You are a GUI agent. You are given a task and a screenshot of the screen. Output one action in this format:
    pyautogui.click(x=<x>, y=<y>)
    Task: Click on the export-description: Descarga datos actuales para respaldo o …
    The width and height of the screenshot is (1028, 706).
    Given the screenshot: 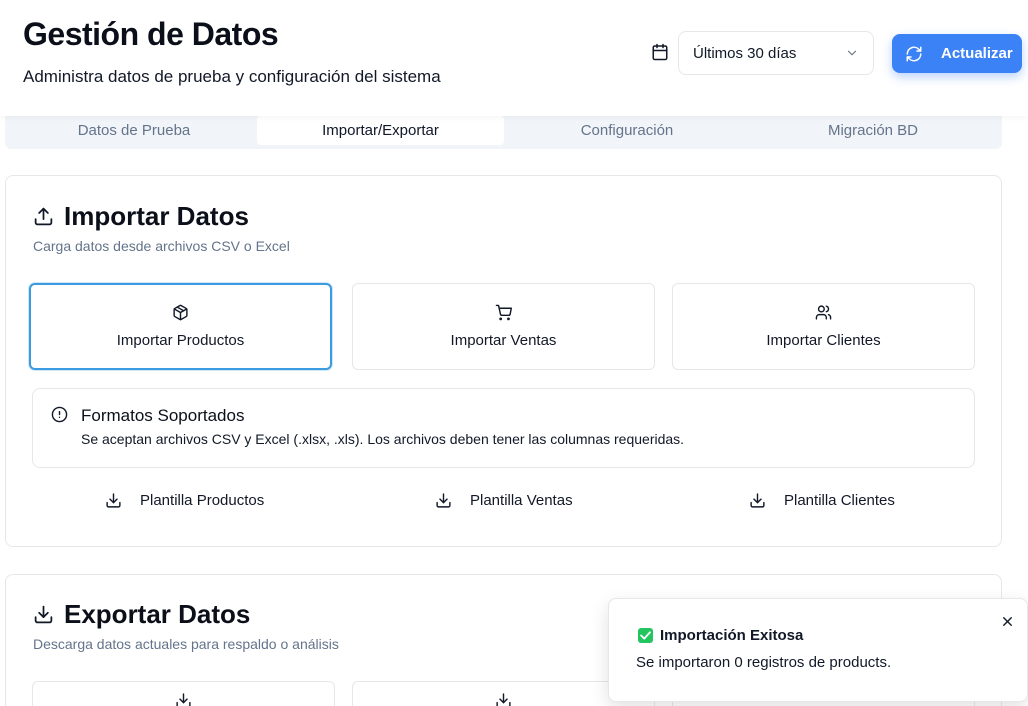 What is the action you would take?
    pyautogui.click(x=186, y=644)
    